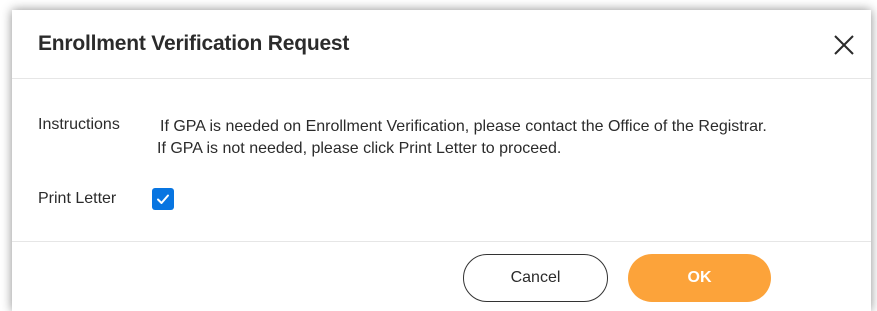 Image resolution: width=877 pixels, height=311 pixels. I want to click on ok-button: OK, so click(699, 278).